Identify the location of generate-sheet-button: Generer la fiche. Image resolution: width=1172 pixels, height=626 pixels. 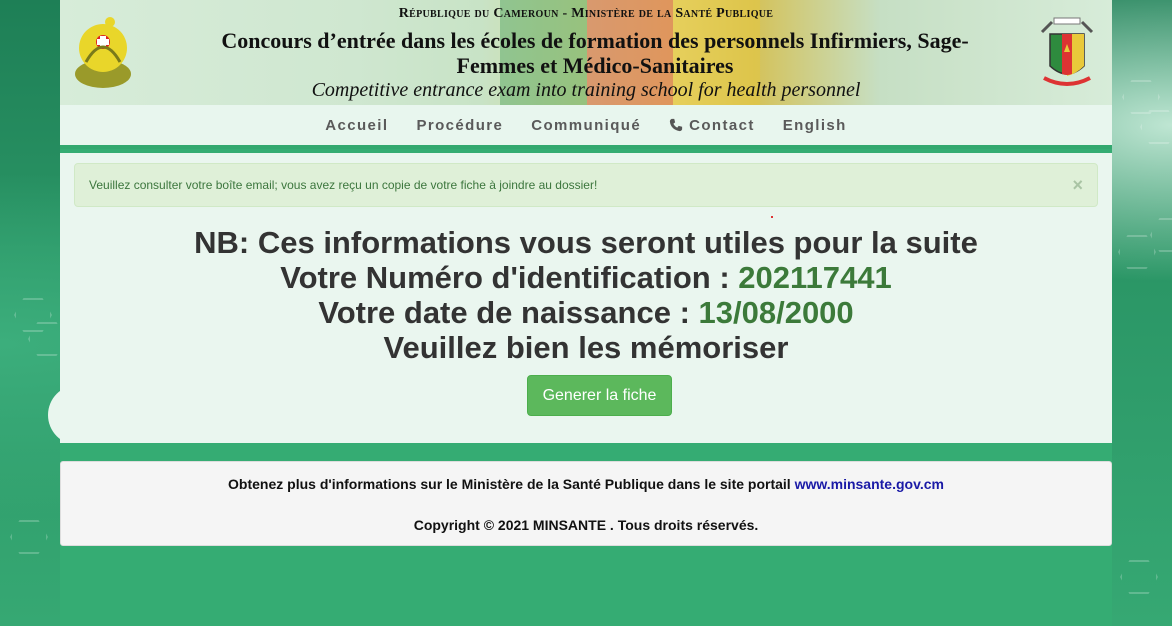
(599, 395).